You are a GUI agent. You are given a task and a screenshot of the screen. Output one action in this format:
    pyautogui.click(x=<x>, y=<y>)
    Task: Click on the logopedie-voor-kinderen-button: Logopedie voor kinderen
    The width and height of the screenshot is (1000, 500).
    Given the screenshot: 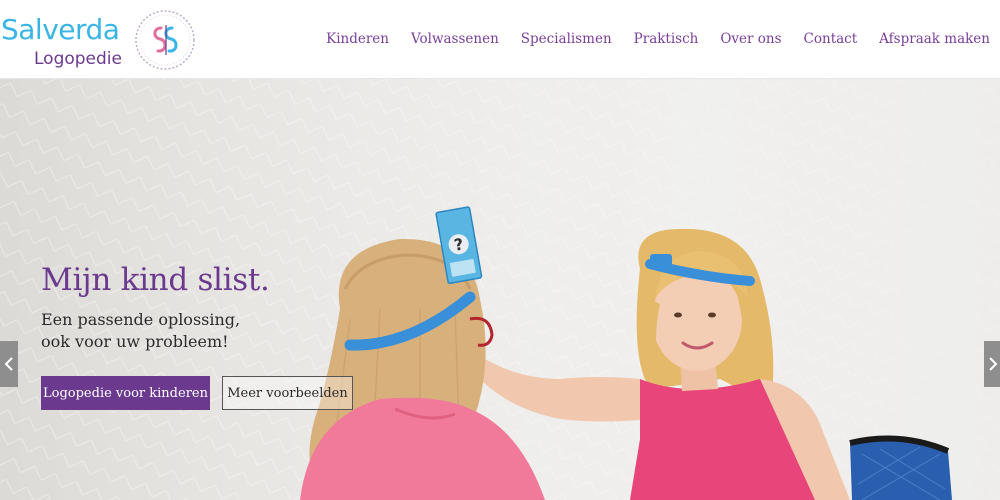 What is the action you would take?
    pyautogui.click(x=125, y=393)
    